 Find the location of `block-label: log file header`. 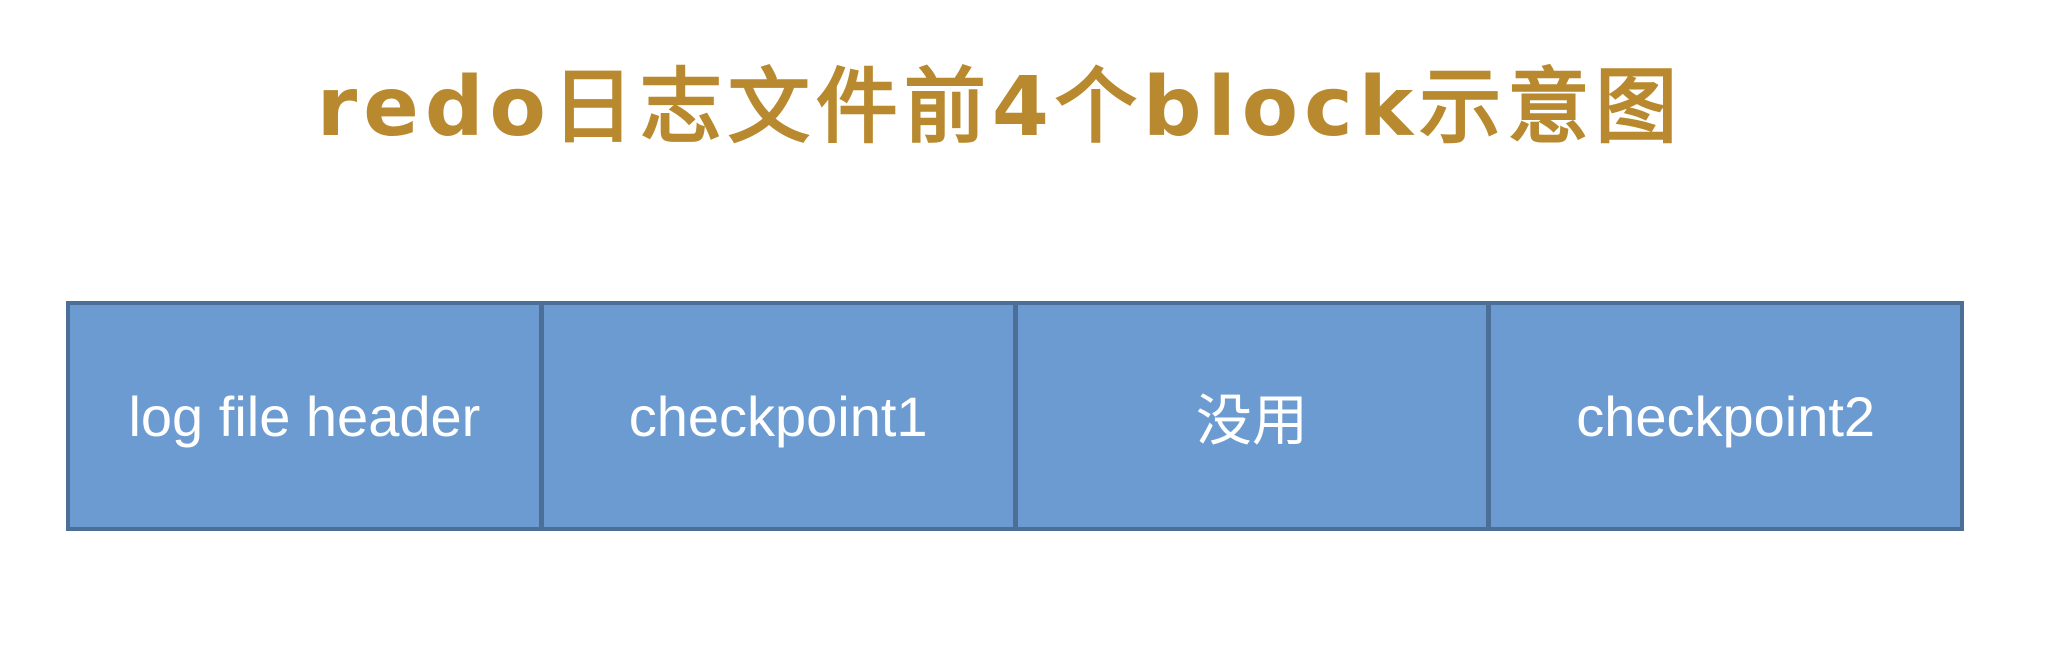

block-label: log file header is located at coordinates (304, 416).